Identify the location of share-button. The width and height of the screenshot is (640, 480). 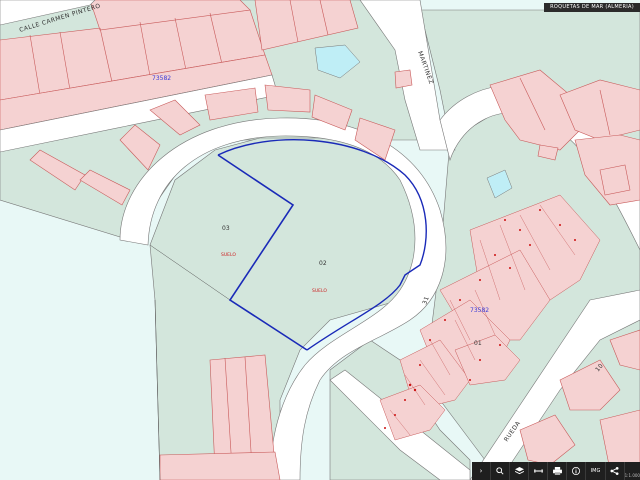
(615, 471).